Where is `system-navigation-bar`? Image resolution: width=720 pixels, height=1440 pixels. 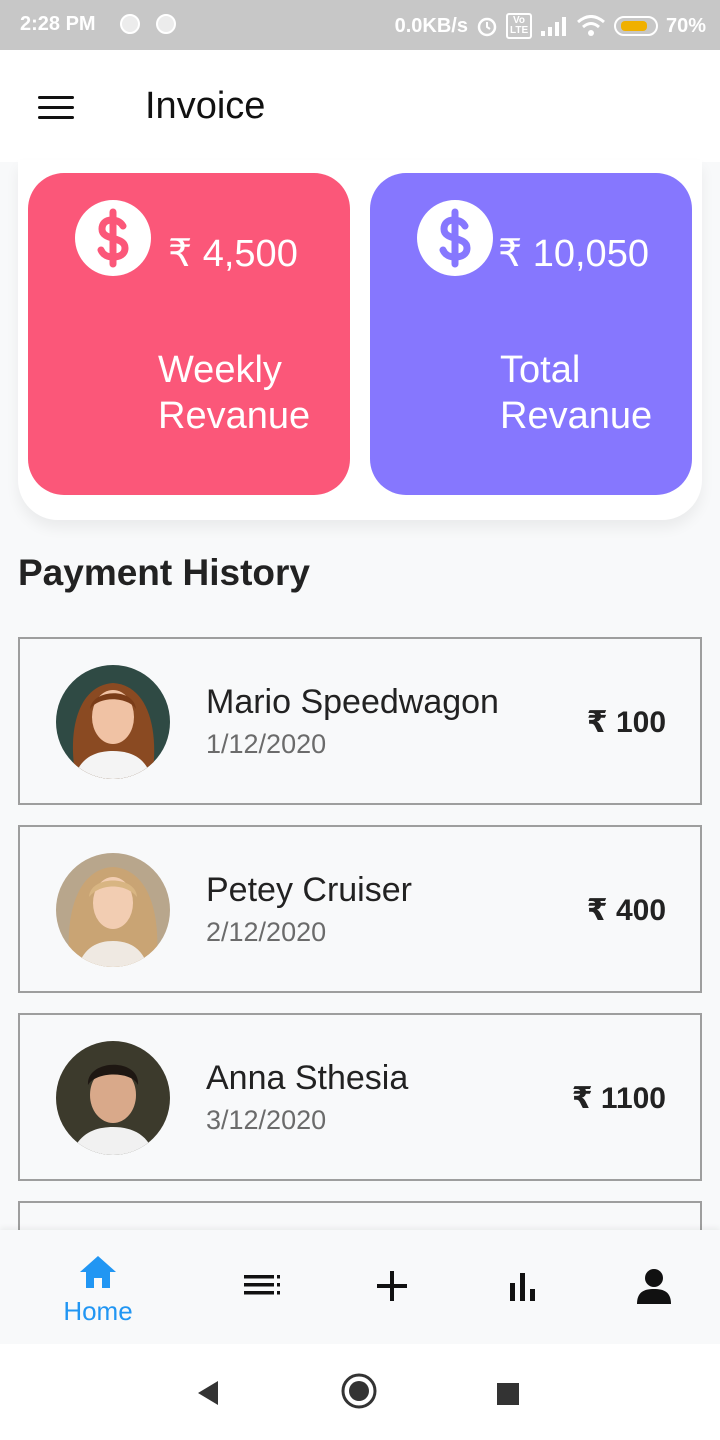
system-navigation-bar is located at coordinates (360, 1392).